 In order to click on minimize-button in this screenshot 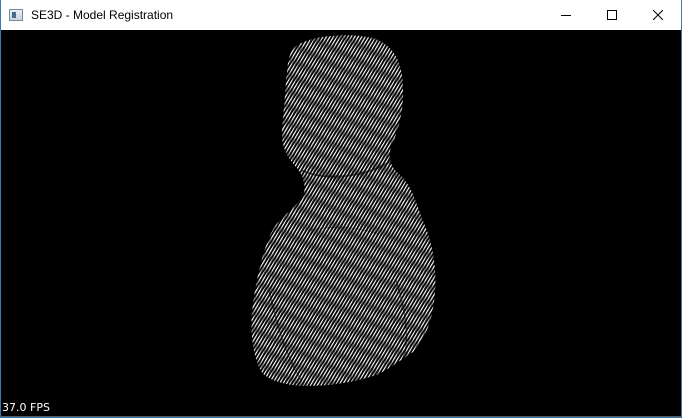, I will do `click(566, 15)`.